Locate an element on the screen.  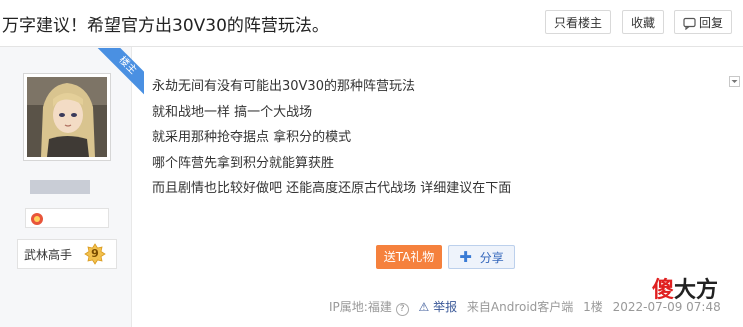
site-watermark: 傻大方 is located at coordinates (685, 290).